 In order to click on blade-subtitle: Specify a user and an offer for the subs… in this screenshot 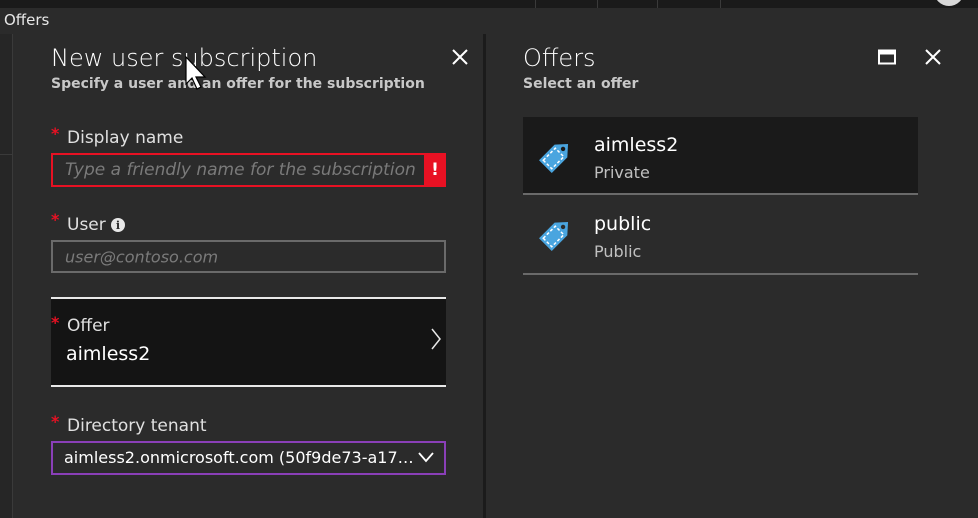, I will do `click(238, 84)`.